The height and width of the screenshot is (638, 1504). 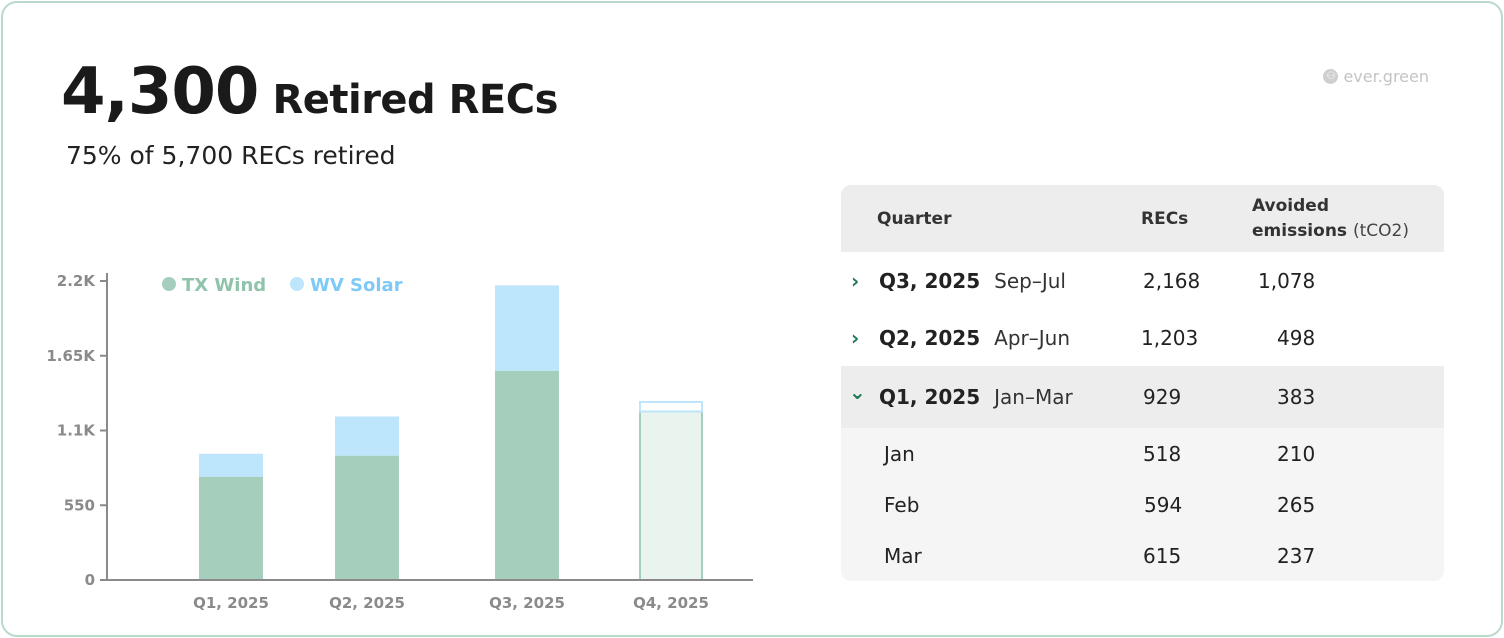 What do you see at coordinates (160, 92) in the screenshot?
I see `total-retired-number: 4,300` at bounding box center [160, 92].